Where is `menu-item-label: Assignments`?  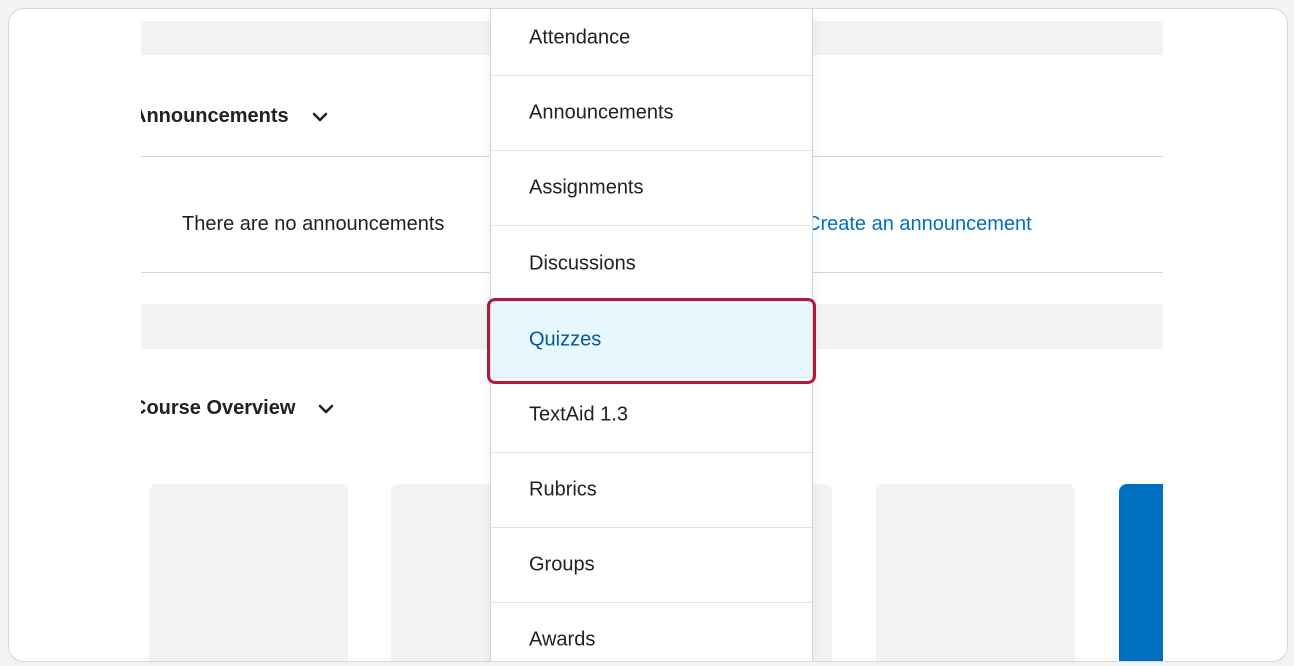
menu-item-label: Assignments is located at coordinates (586, 187).